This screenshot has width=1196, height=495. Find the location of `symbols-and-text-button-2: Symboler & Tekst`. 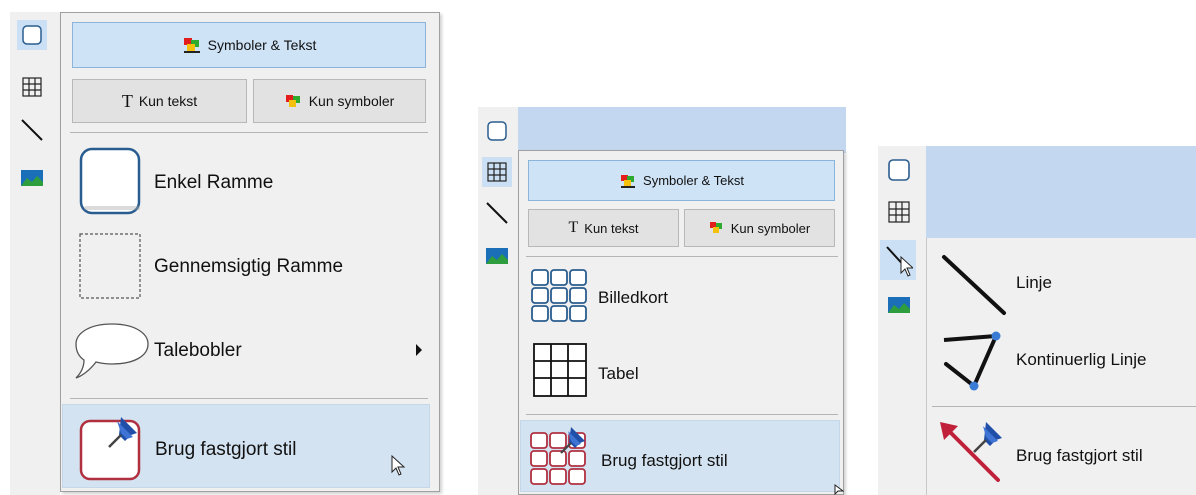

symbols-and-text-button-2: Symboler & Tekst is located at coordinates (681, 180).